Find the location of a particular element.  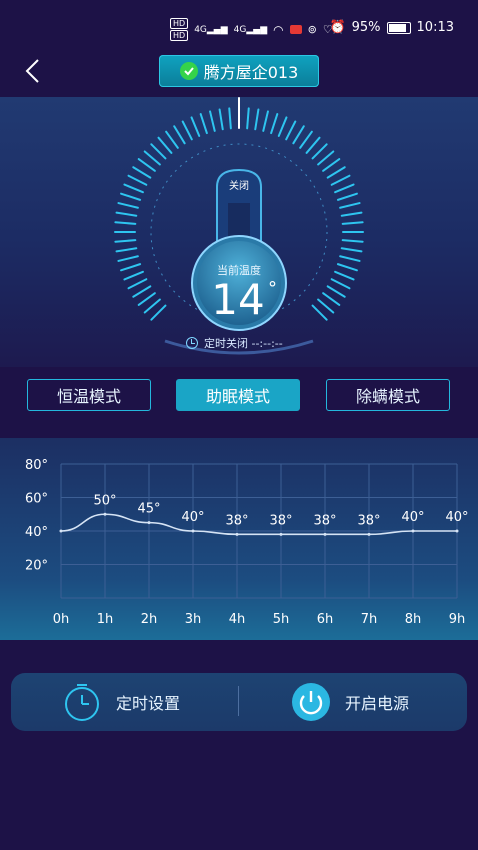

x-tick-label: 4h is located at coordinates (237, 619).